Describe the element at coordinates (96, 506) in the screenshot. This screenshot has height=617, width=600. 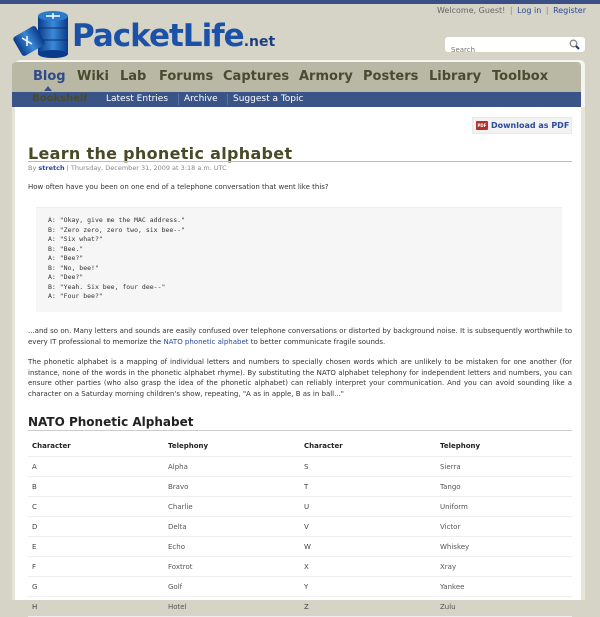
I see `character-cell: C` at that location.